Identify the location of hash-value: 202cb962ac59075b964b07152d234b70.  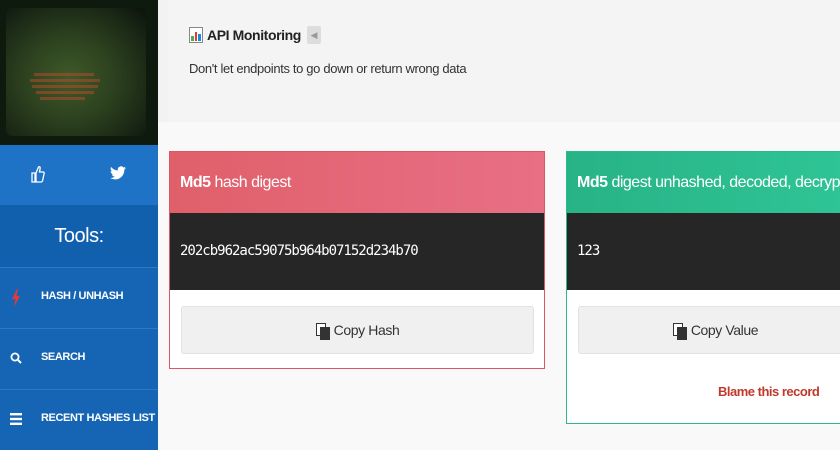
(357, 251).